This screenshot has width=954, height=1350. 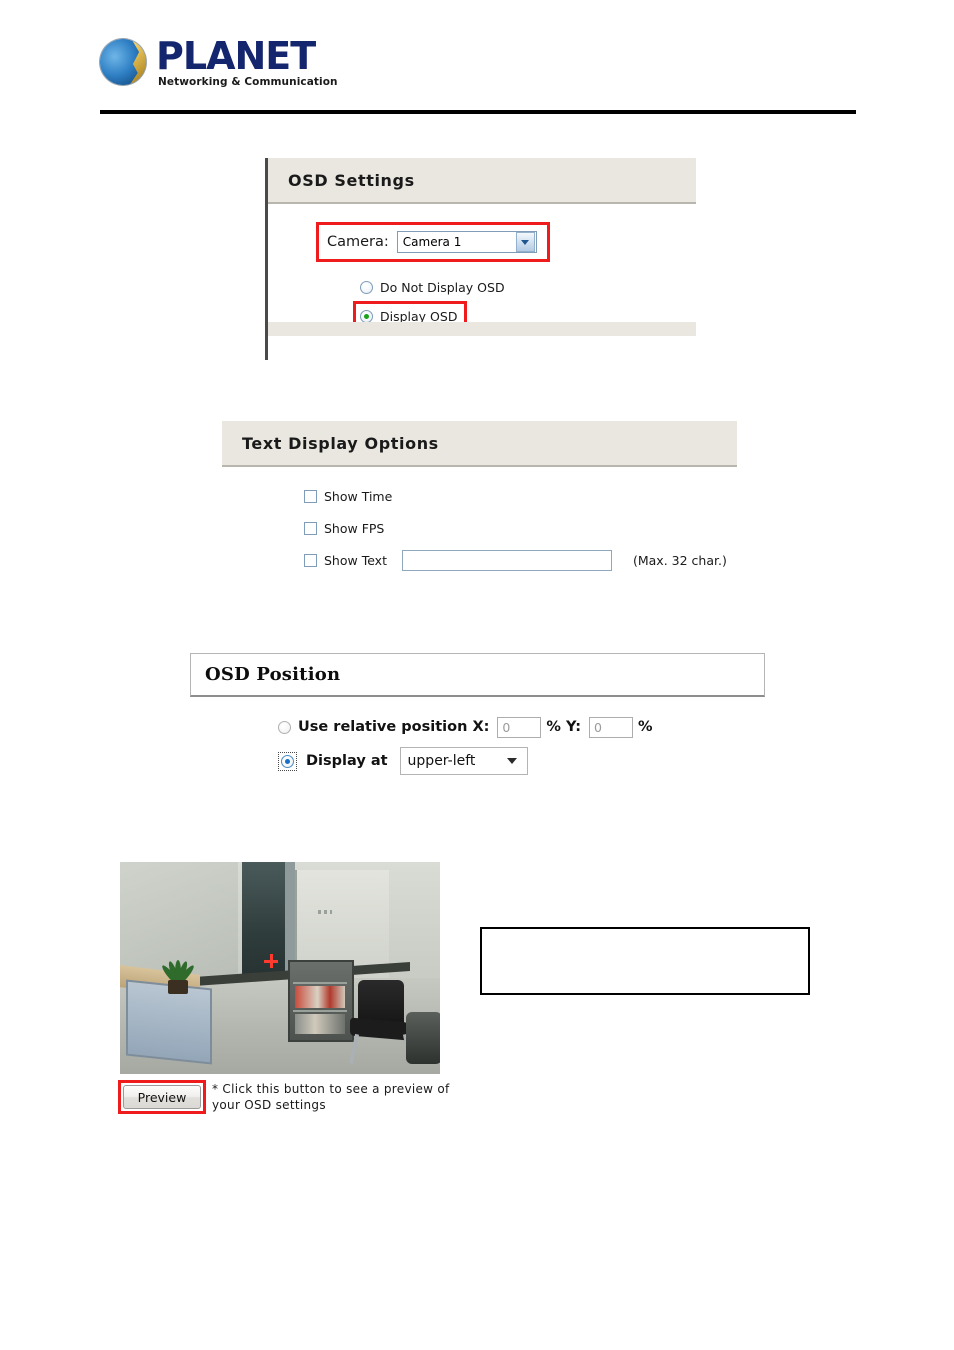 I want to click on checkbox-show-text: Show Text (Max. 32 char.), so click(x=520, y=560).